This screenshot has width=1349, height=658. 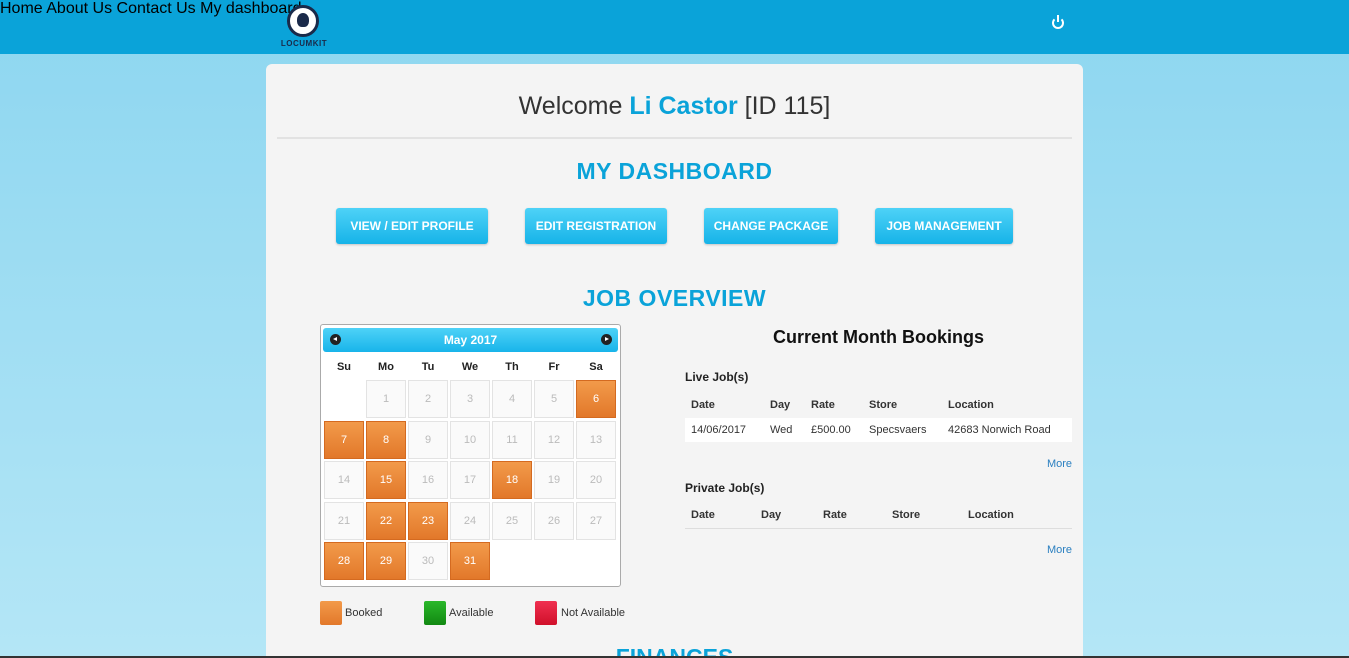 I want to click on legend-available-label: Available, so click(x=471, y=613).